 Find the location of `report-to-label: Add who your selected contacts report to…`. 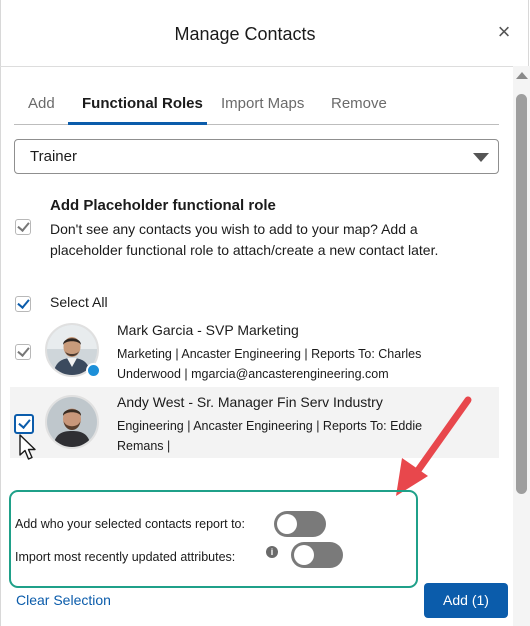

report-to-label: Add who your selected contacts report to… is located at coordinates (130, 524).